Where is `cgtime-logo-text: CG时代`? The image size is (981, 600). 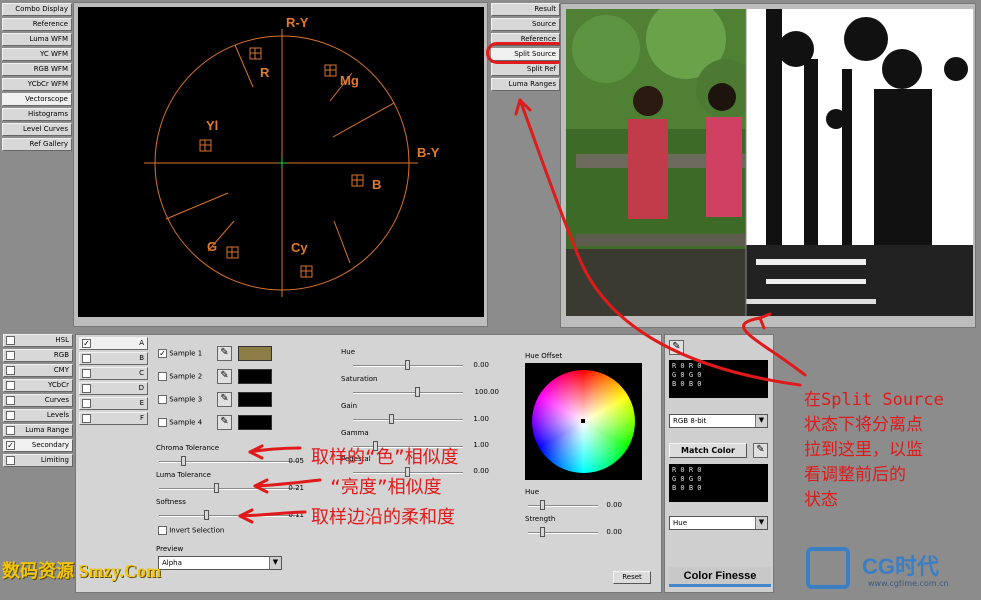 cgtime-logo-text: CG时代 is located at coordinates (901, 566).